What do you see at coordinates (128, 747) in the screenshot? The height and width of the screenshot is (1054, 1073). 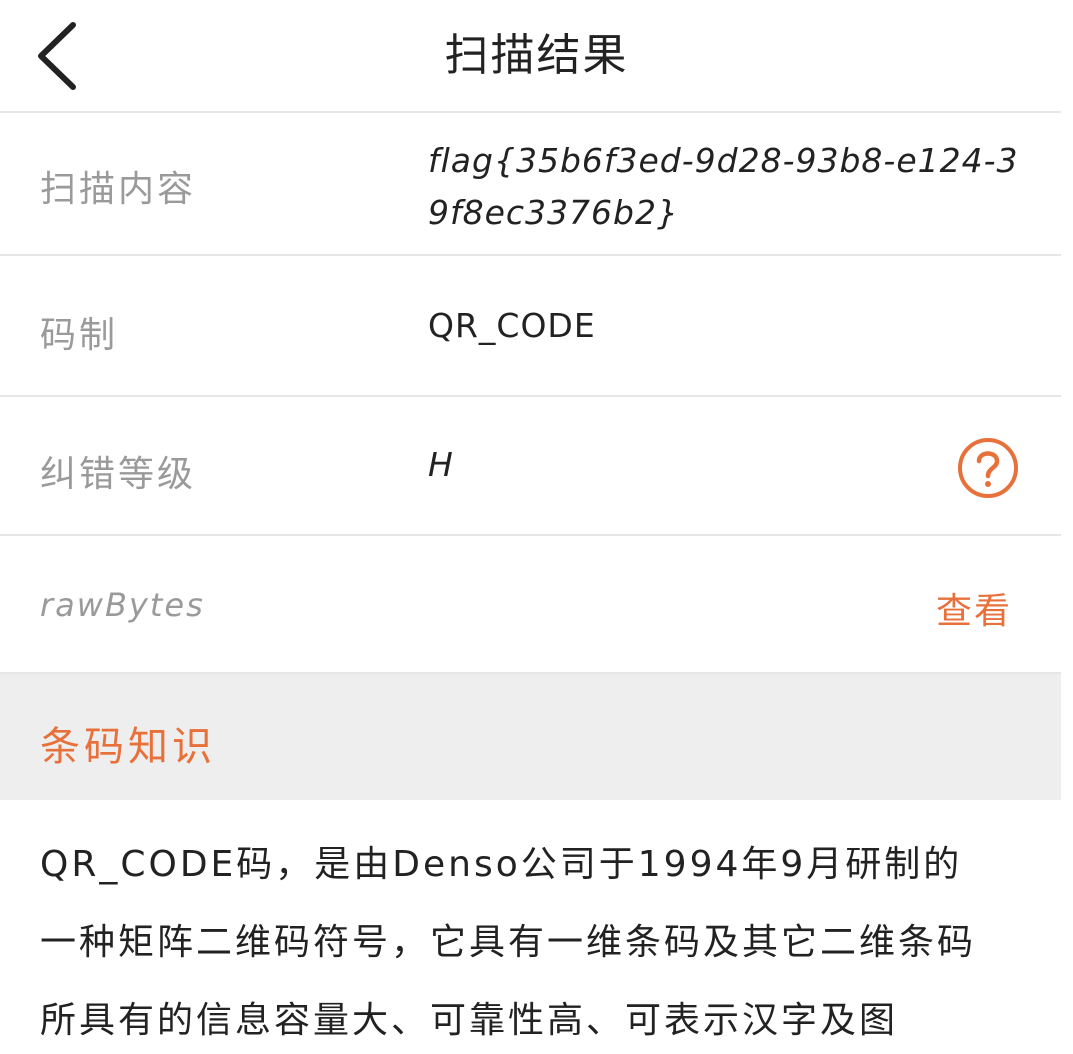 I see `barcode-knowledge-title: 条码知识` at bounding box center [128, 747].